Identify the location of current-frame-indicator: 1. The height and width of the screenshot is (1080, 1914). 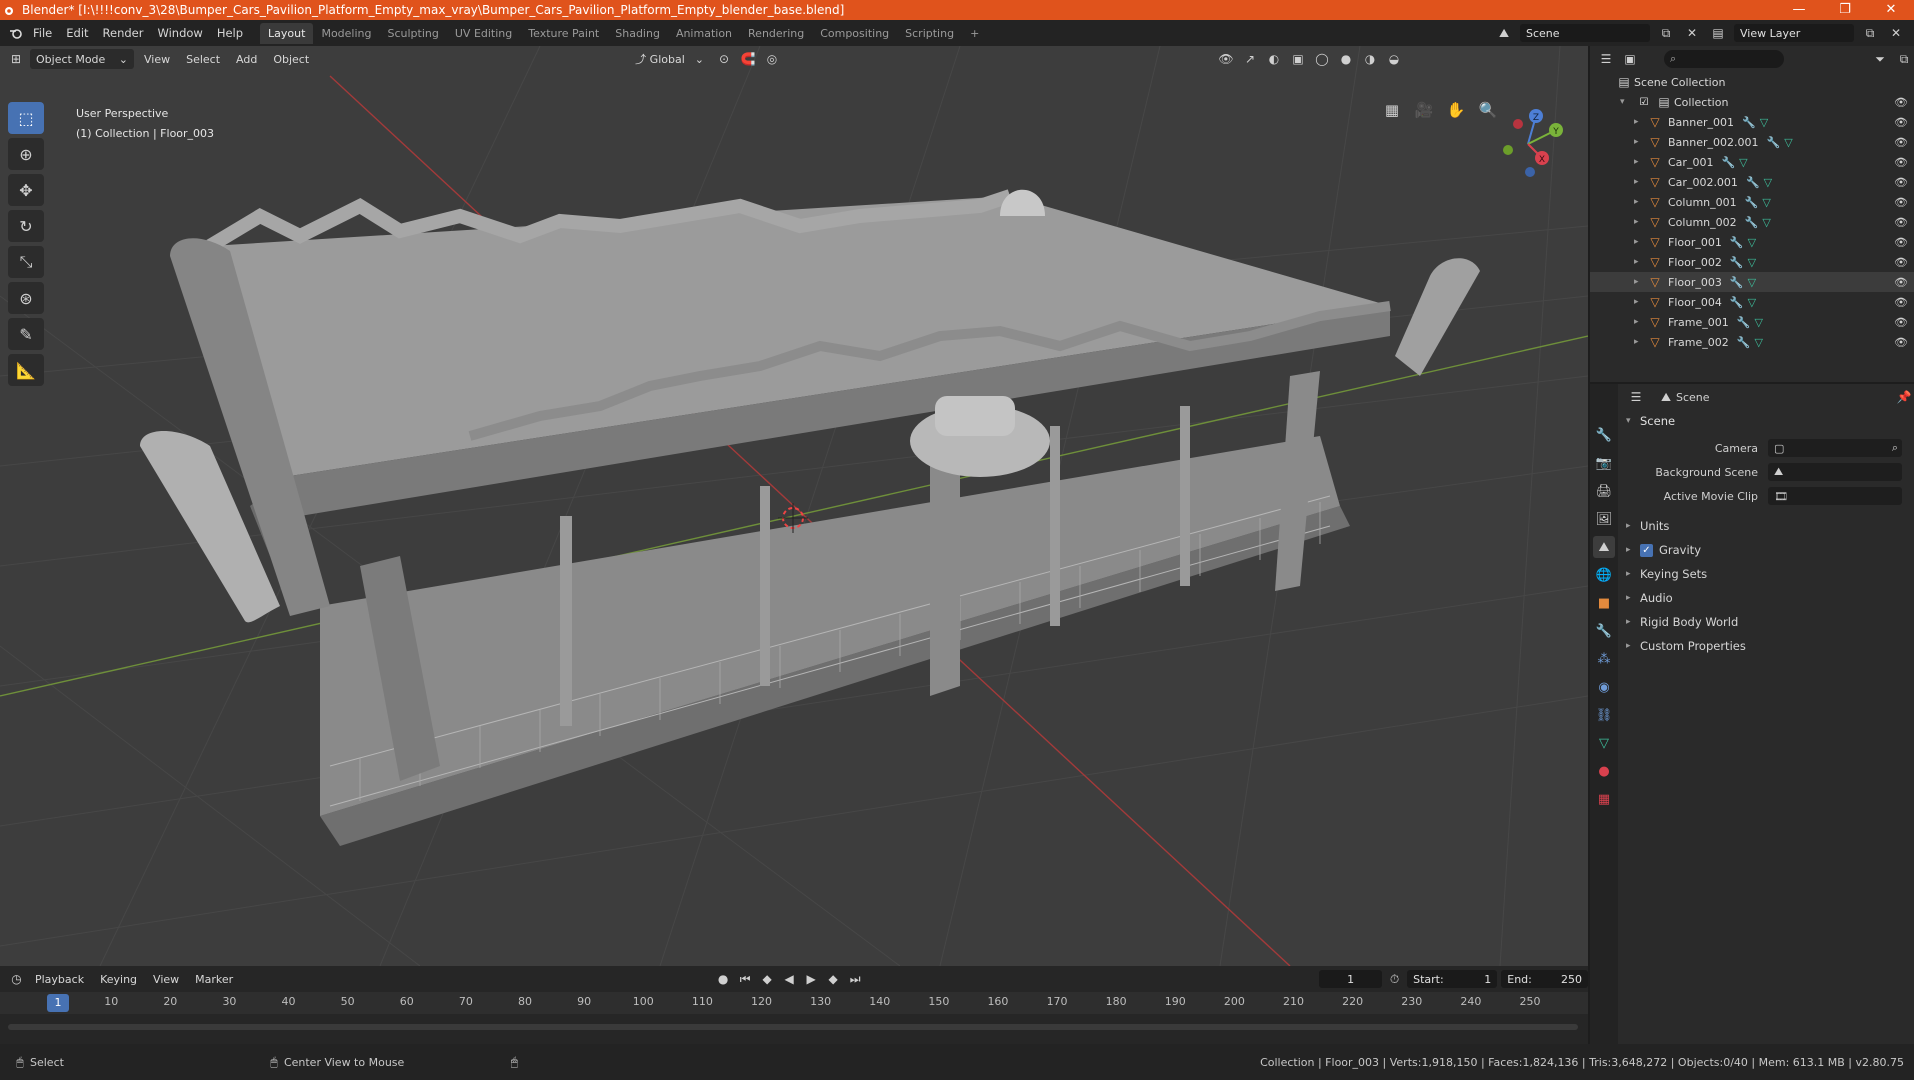
(58, 1003).